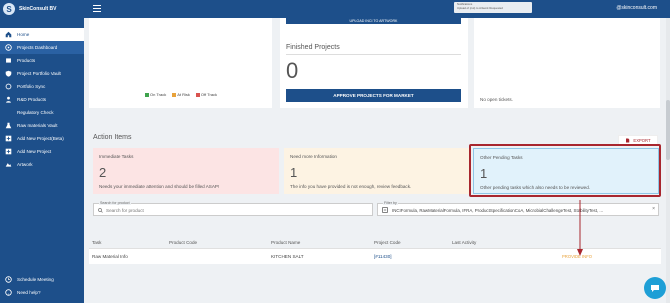 Image resolution: width=670 pixels, height=303 pixels. Describe the element at coordinates (34, 151) in the screenshot. I see `sidebar-item-label: Add New Project` at that location.